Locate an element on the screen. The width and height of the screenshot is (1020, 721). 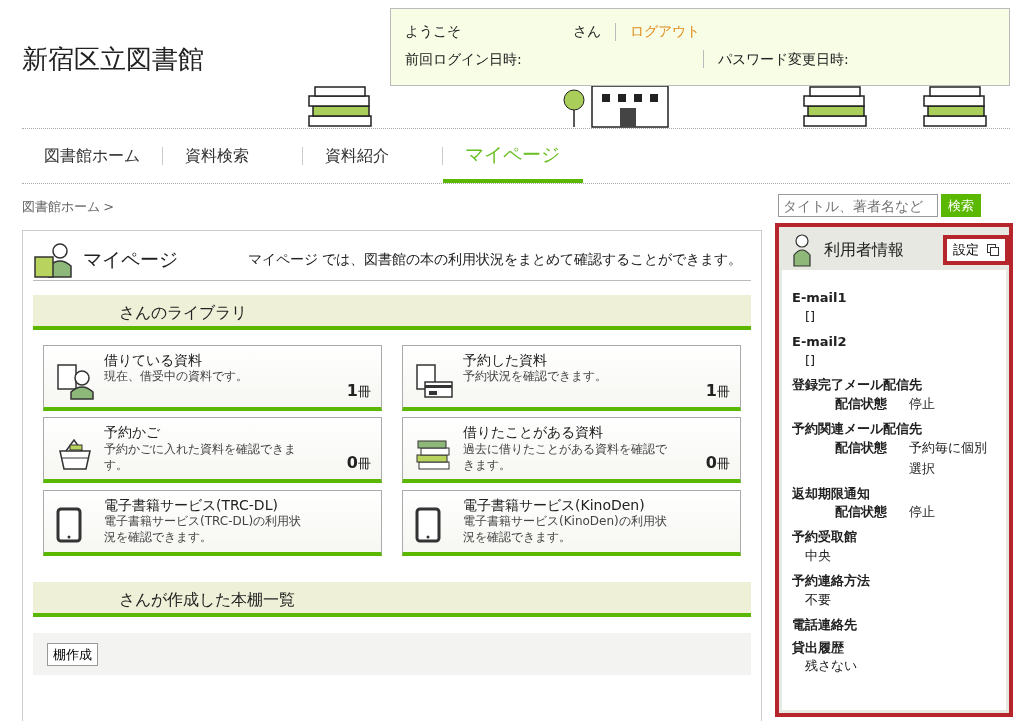
tile-description: 電子書籍サービス(TRC-DL)の利用状況を確認できます。 is located at coordinates (203, 529).